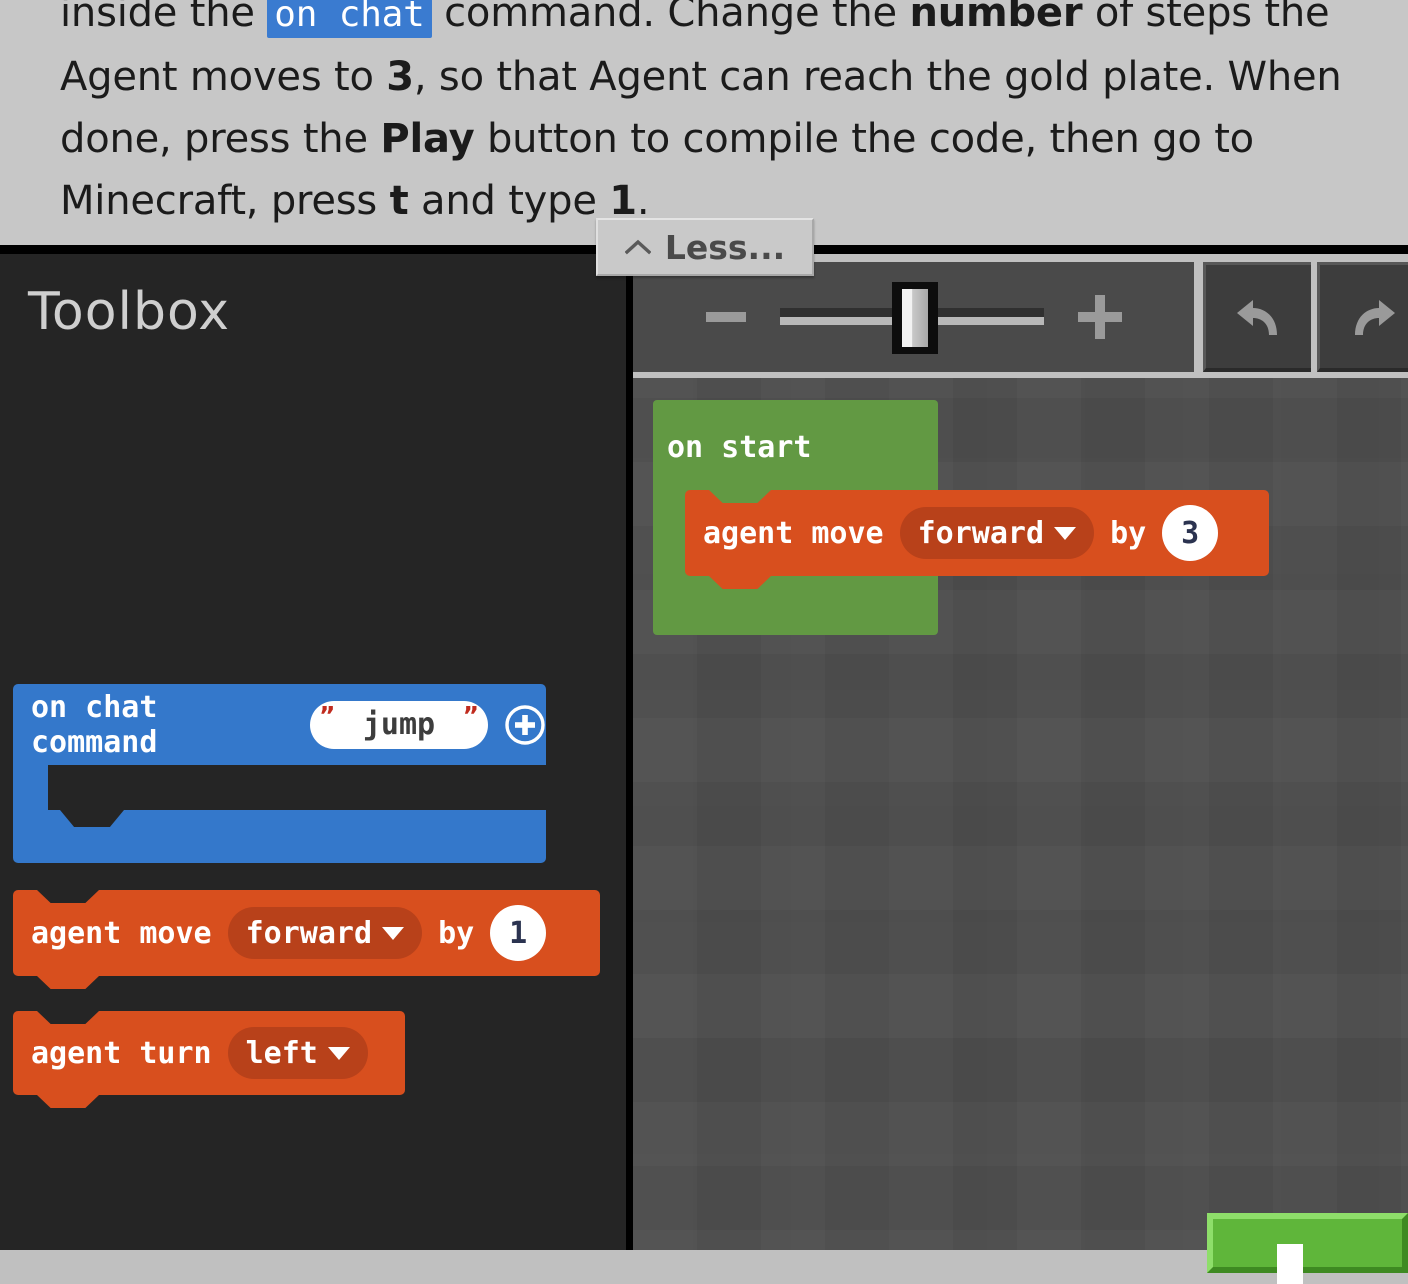  I want to click on text-field-chat-command: ” jump ”, so click(399, 724).